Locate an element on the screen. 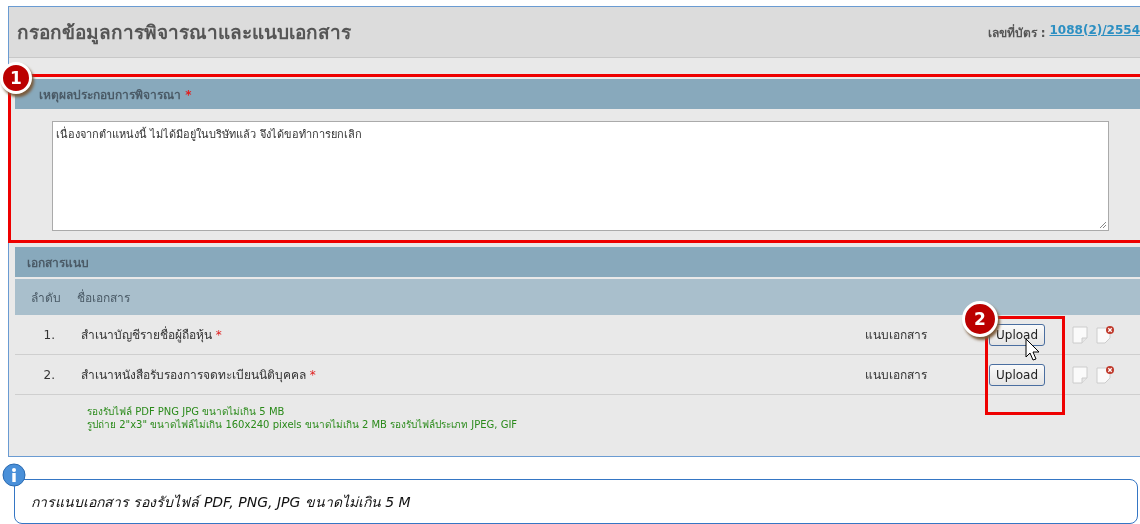 This screenshot has width=1140, height=524. column-header: ลำดับ is located at coordinates (46, 298).